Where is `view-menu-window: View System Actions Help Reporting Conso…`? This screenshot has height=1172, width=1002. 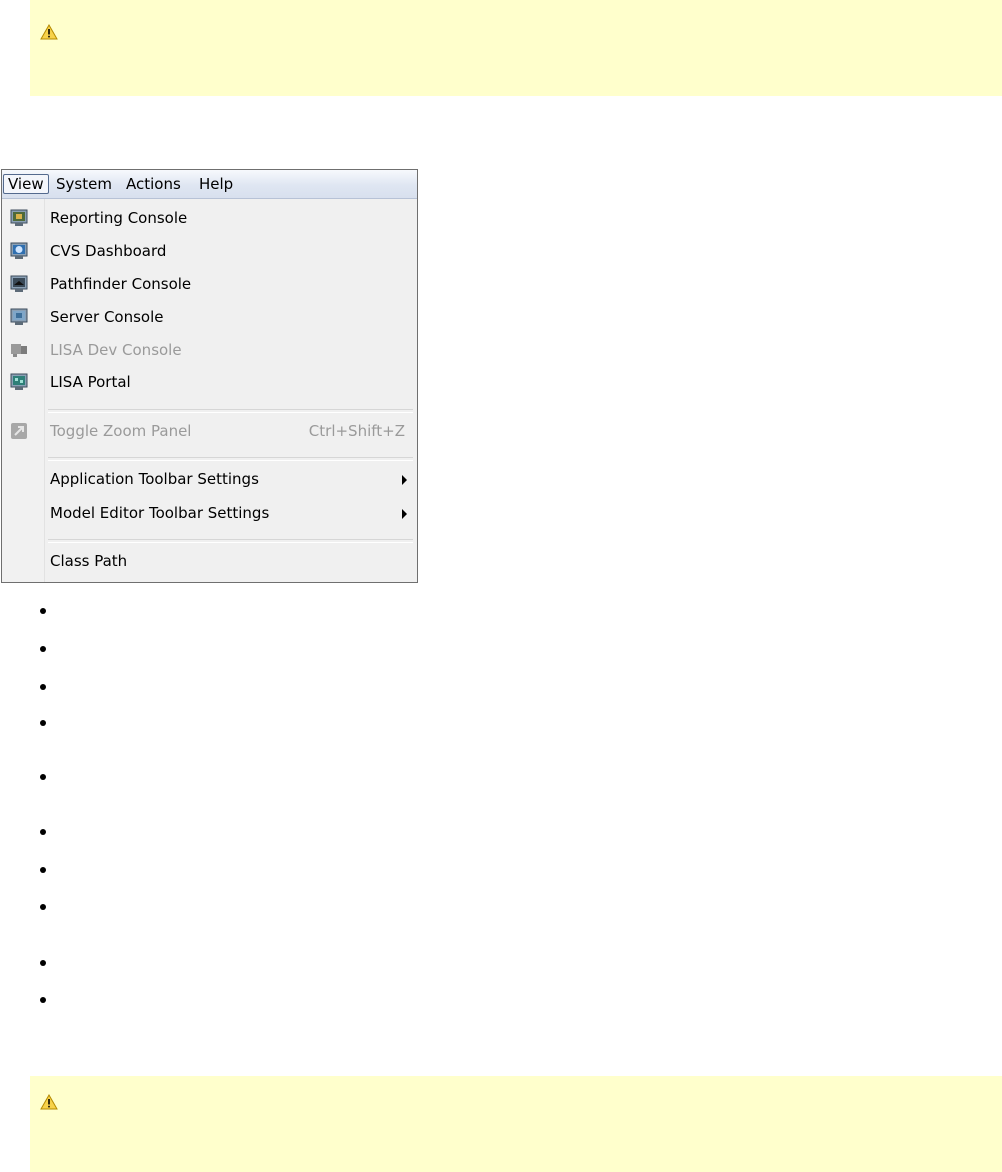 view-menu-window: View System Actions Help Reporting Conso… is located at coordinates (209, 376).